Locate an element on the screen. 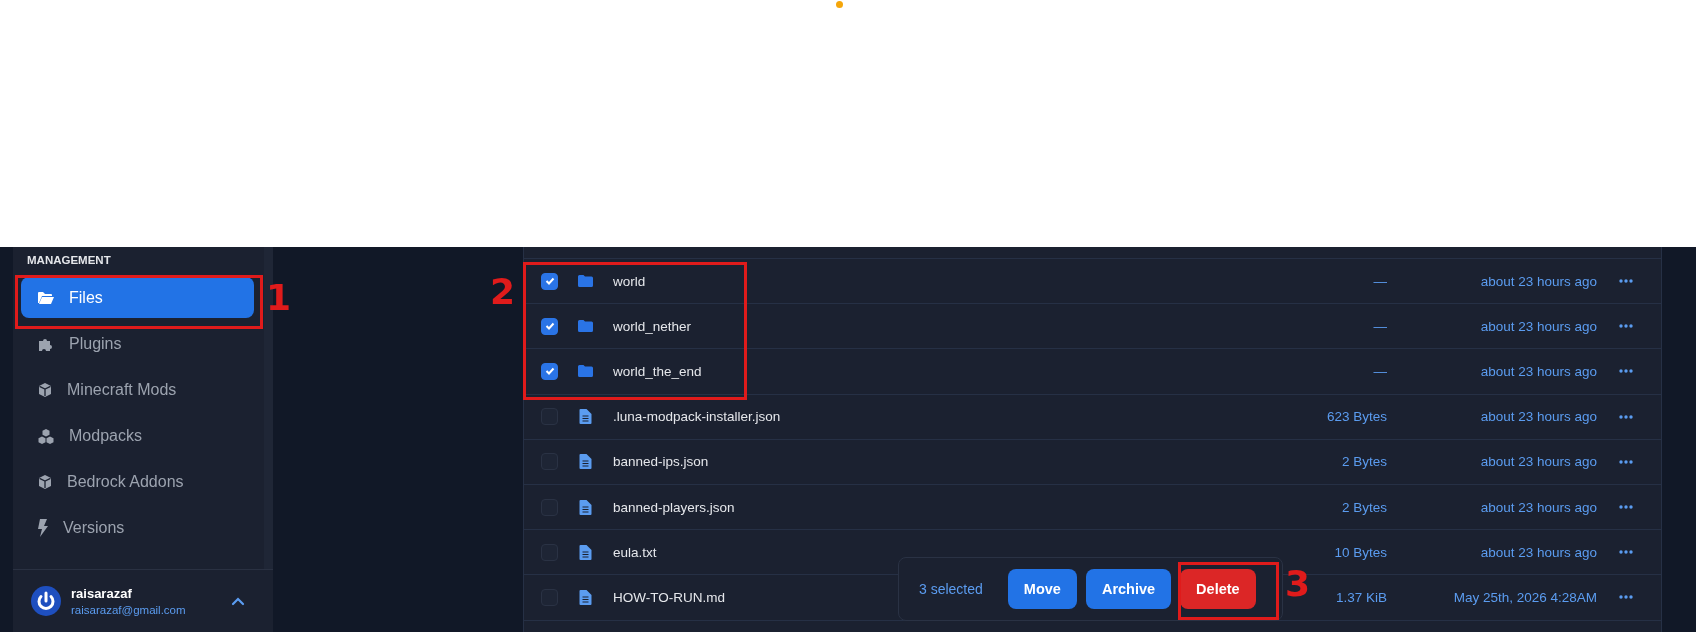 The image size is (1696, 632). file-size: 1.37 KiB is located at coordinates (1361, 597).